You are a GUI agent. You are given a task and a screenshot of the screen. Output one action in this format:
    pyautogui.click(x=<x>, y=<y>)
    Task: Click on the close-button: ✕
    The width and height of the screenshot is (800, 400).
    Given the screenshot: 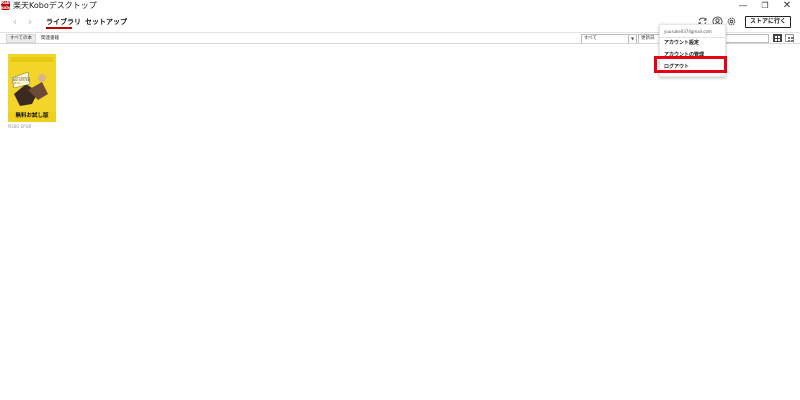 What is the action you would take?
    pyautogui.click(x=787, y=6)
    